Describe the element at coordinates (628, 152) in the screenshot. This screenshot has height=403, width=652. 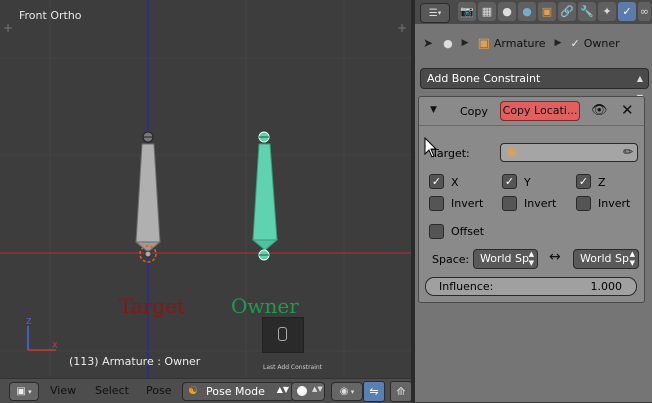
I see `eyedropper-icon: ✏` at that location.